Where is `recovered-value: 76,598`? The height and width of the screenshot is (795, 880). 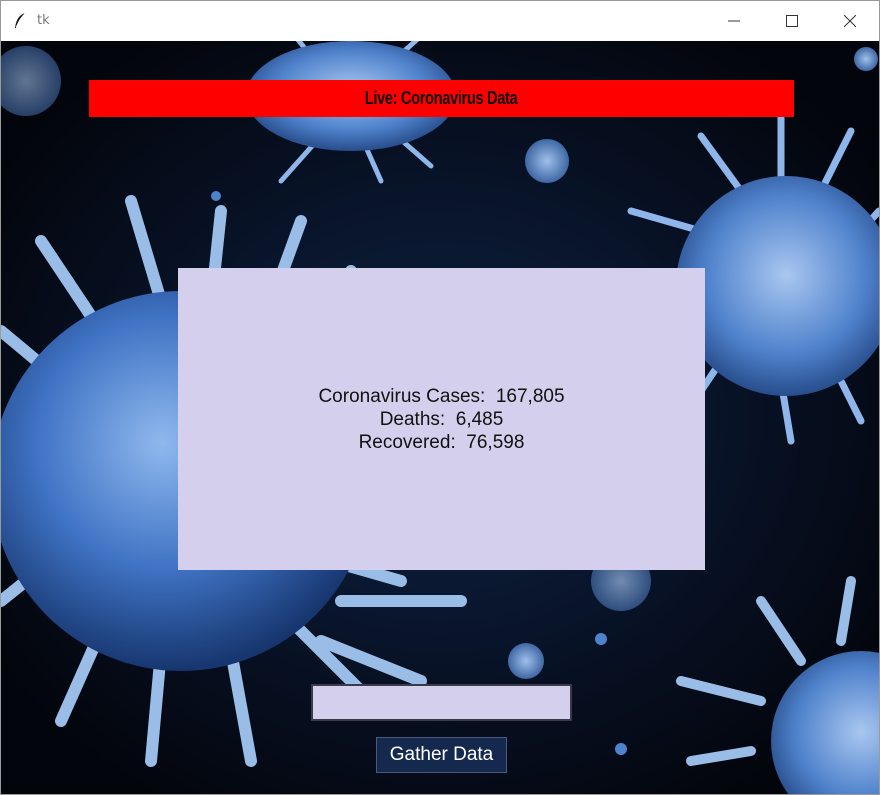 recovered-value: 76,598 is located at coordinates (495, 442).